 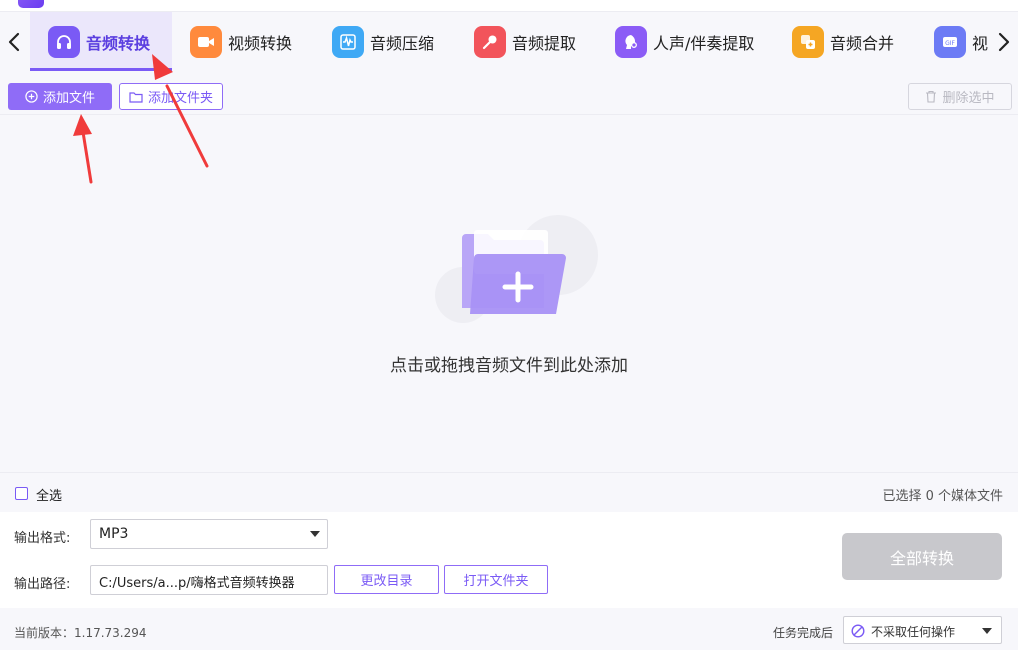 I want to click on merge-icon, so click(x=808, y=41).